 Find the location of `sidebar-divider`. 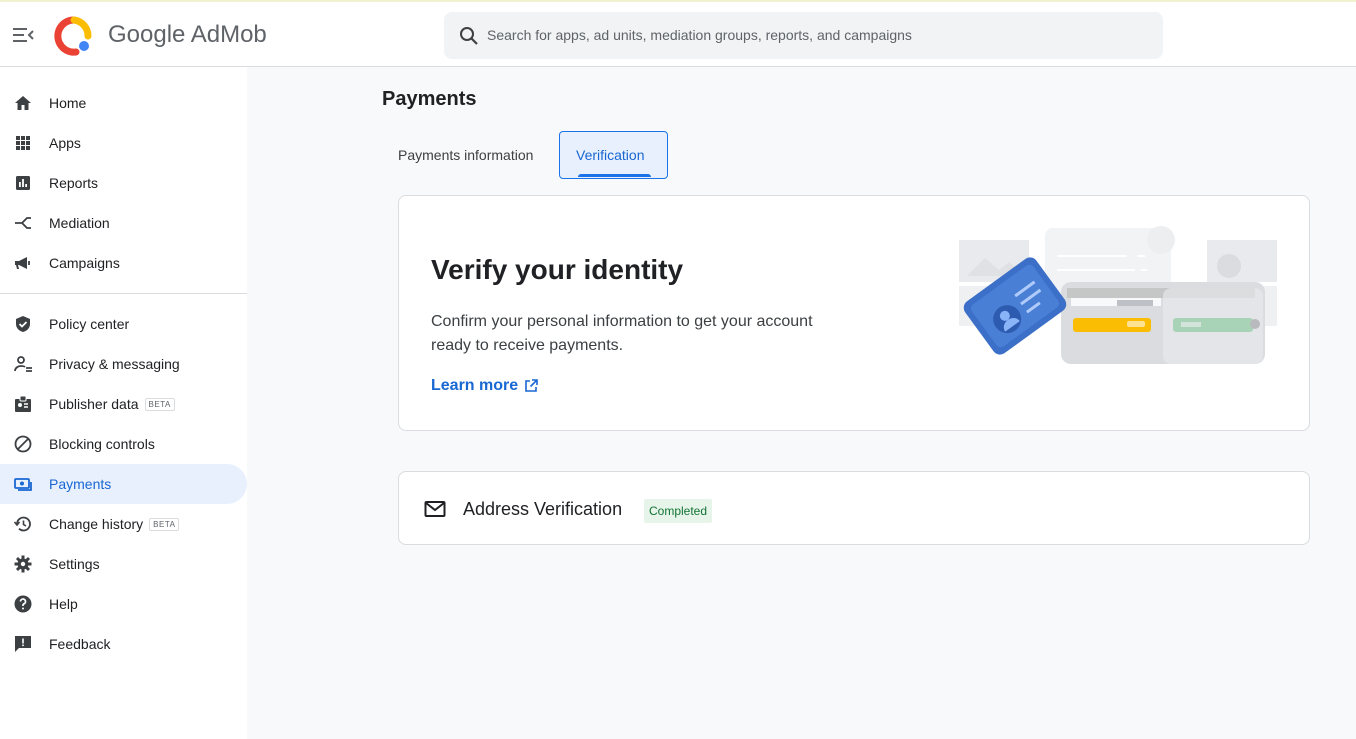

sidebar-divider is located at coordinates (123, 293).